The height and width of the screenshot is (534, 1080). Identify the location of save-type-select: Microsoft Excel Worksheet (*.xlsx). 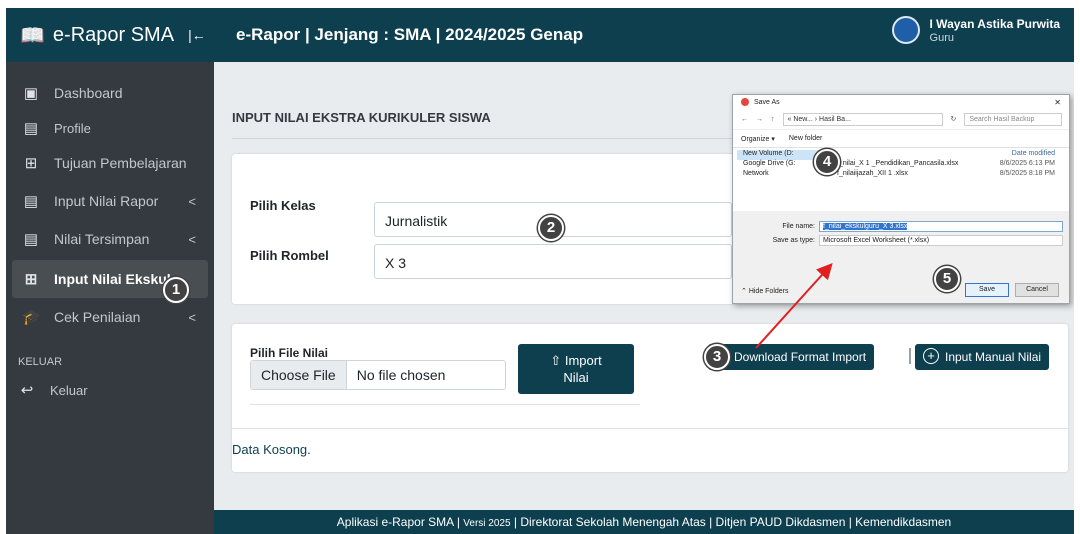
(941, 240).